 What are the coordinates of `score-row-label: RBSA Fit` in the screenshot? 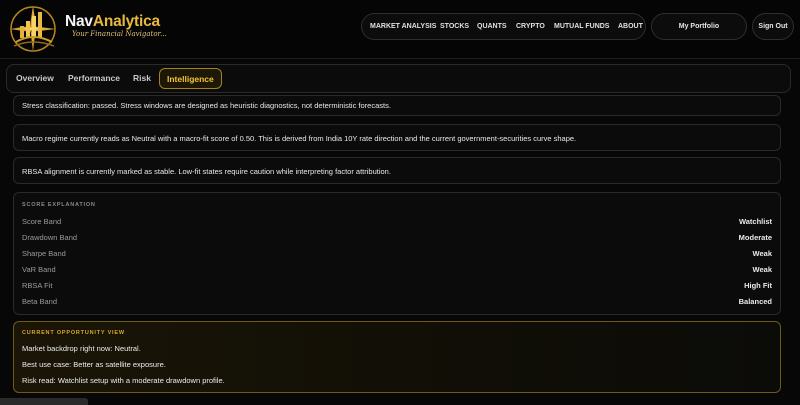 It's located at (37, 285).